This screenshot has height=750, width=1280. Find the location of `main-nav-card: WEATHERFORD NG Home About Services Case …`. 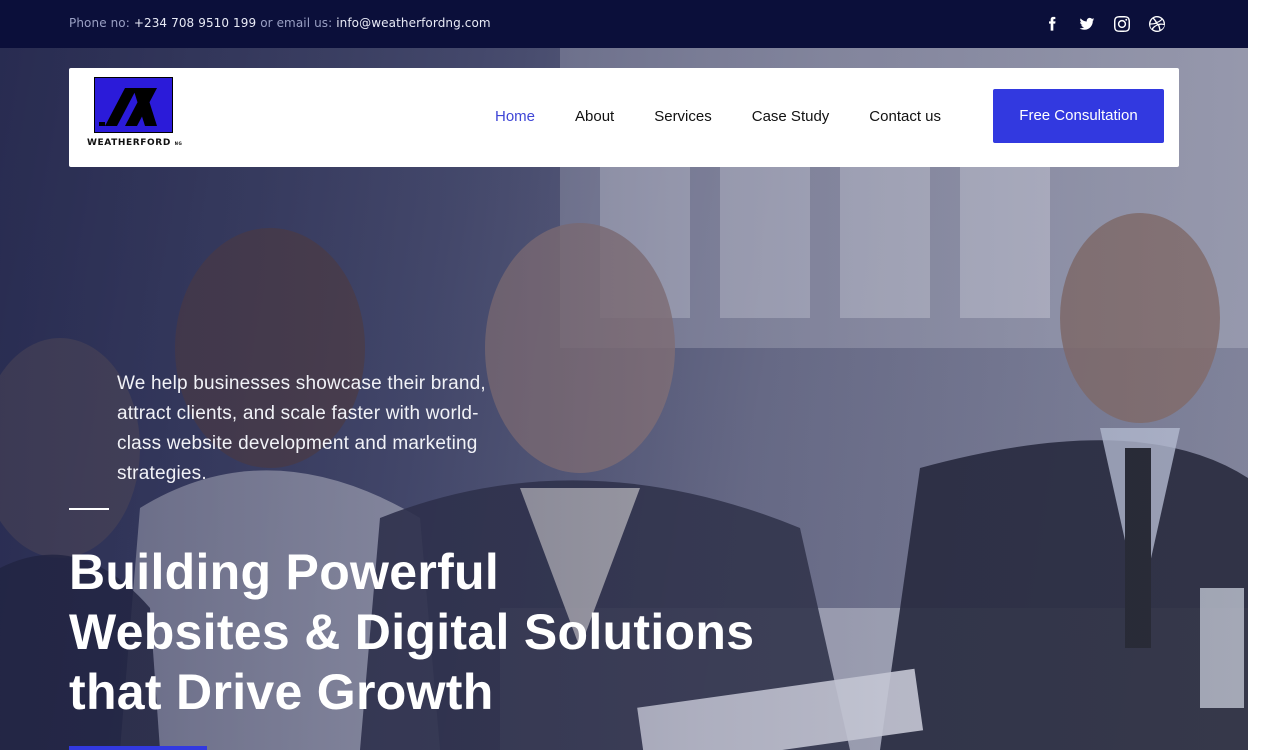

main-nav-card: WEATHERFORD NG Home About Services Case … is located at coordinates (624, 117).